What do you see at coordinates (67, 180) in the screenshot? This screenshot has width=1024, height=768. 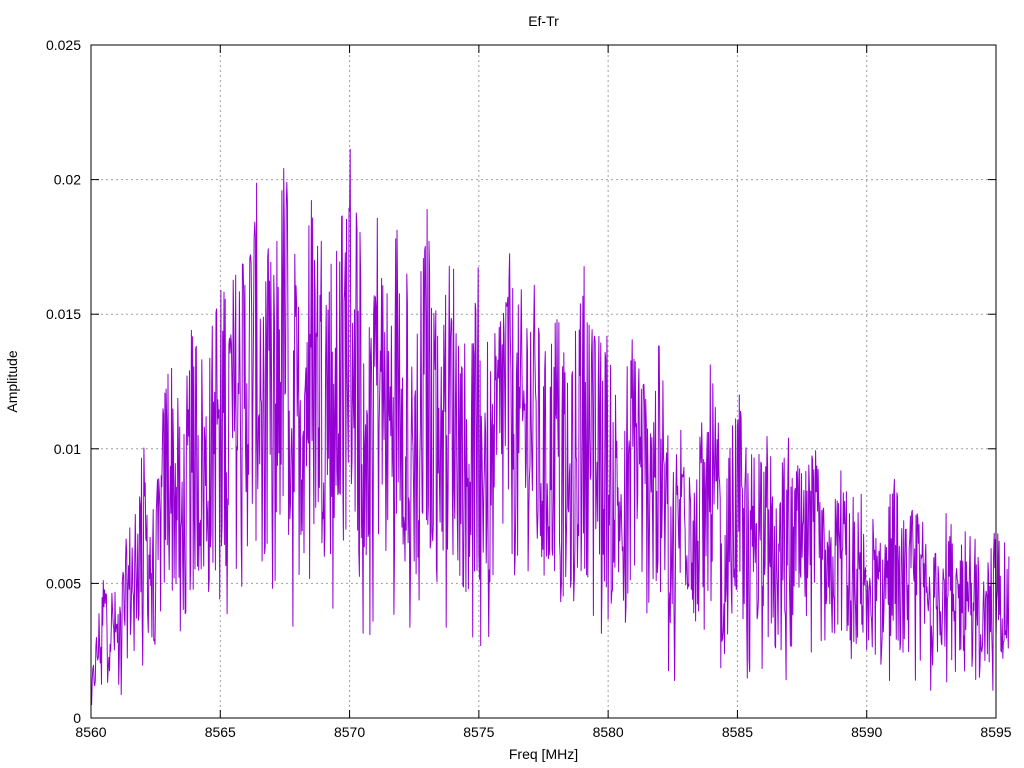 I see `y-tick-label: 0.02` at bounding box center [67, 180].